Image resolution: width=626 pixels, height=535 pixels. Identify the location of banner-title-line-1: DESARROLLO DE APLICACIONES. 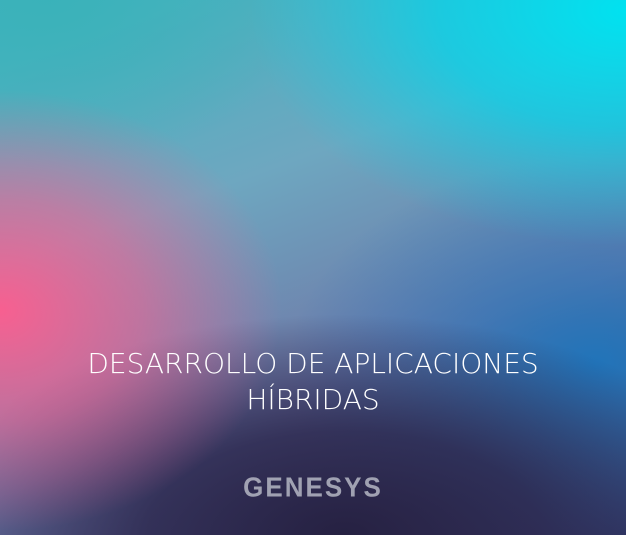
(313, 363).